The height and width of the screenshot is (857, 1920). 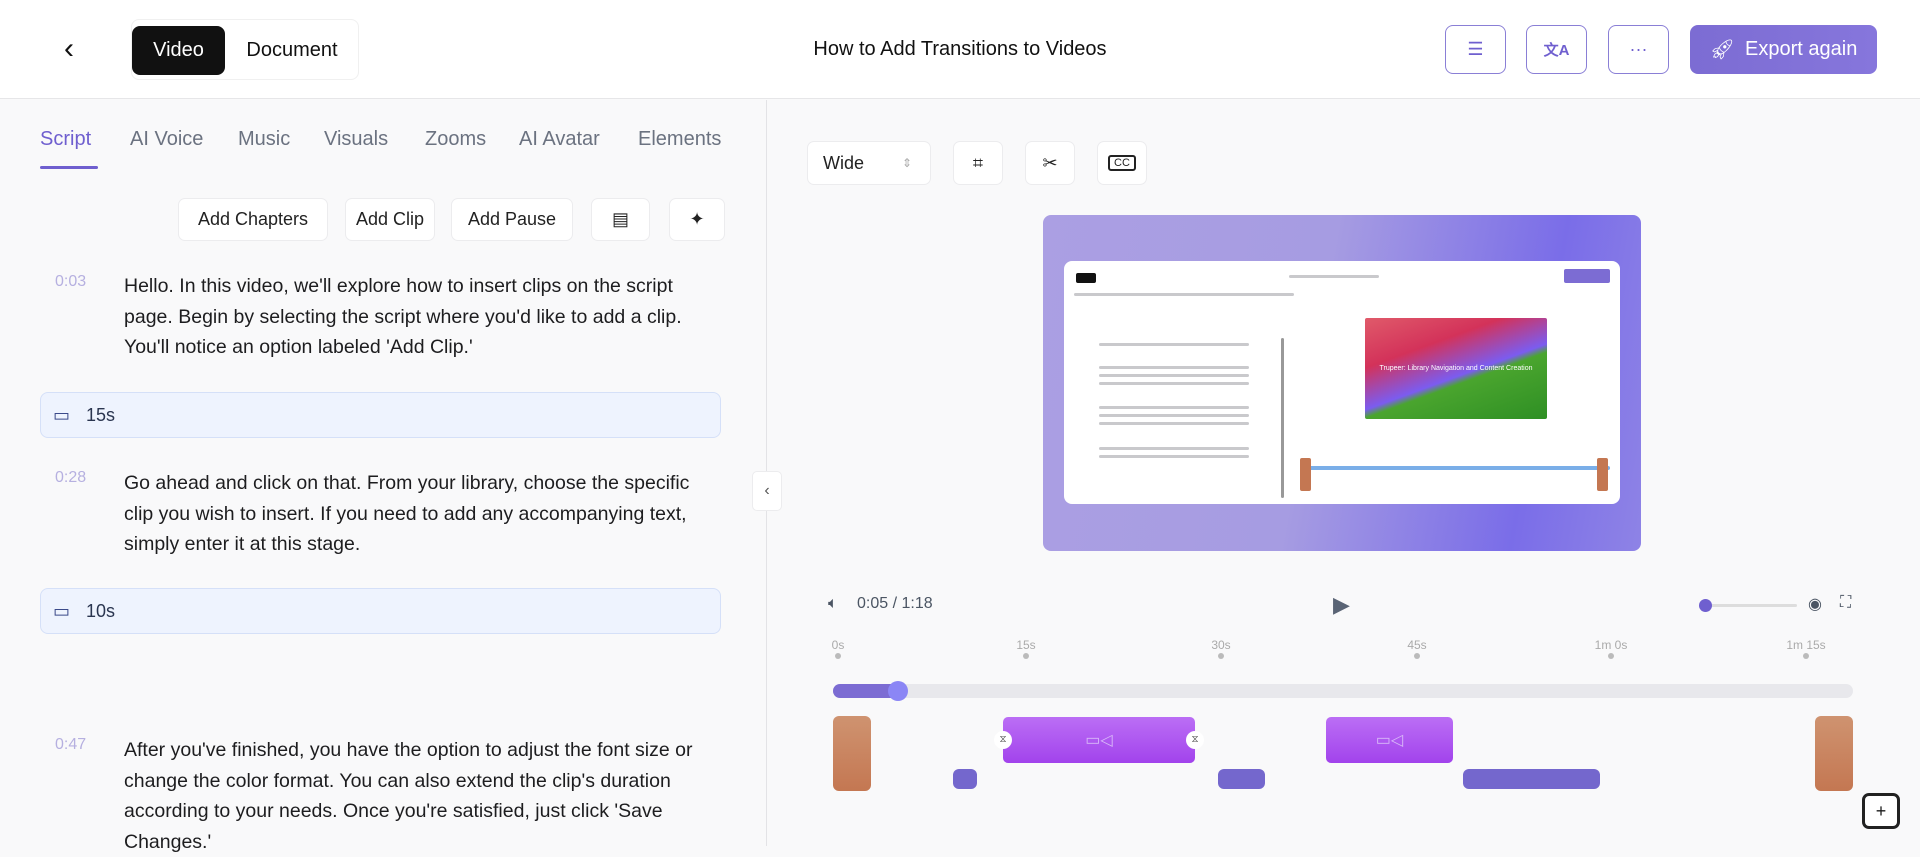 I want to click on ruler-label: 15s, so click(x=1026, y=645).